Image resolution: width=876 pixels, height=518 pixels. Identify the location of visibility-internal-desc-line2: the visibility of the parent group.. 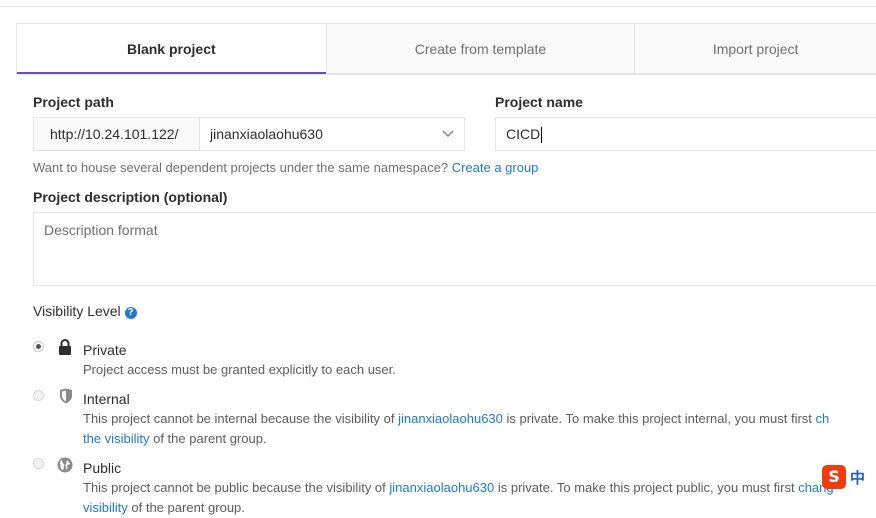
(175, 439).